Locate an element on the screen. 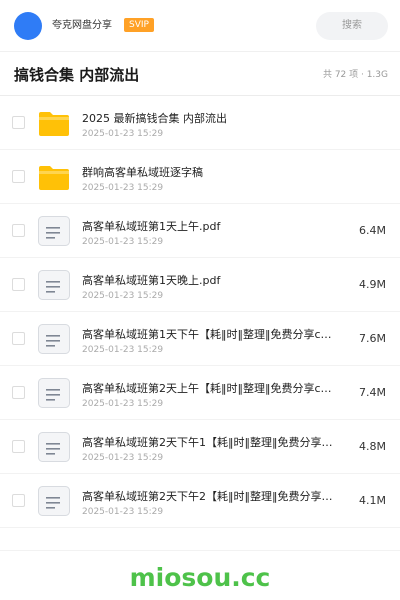 The width and height of the screenshot is (400, 600). vip-badge: SVIP is located at coordinates (139, 25).